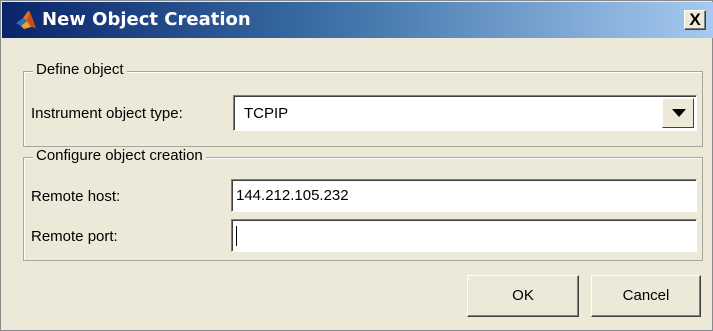  I want to click on window-title: New Object Creation, so click(146, 19).